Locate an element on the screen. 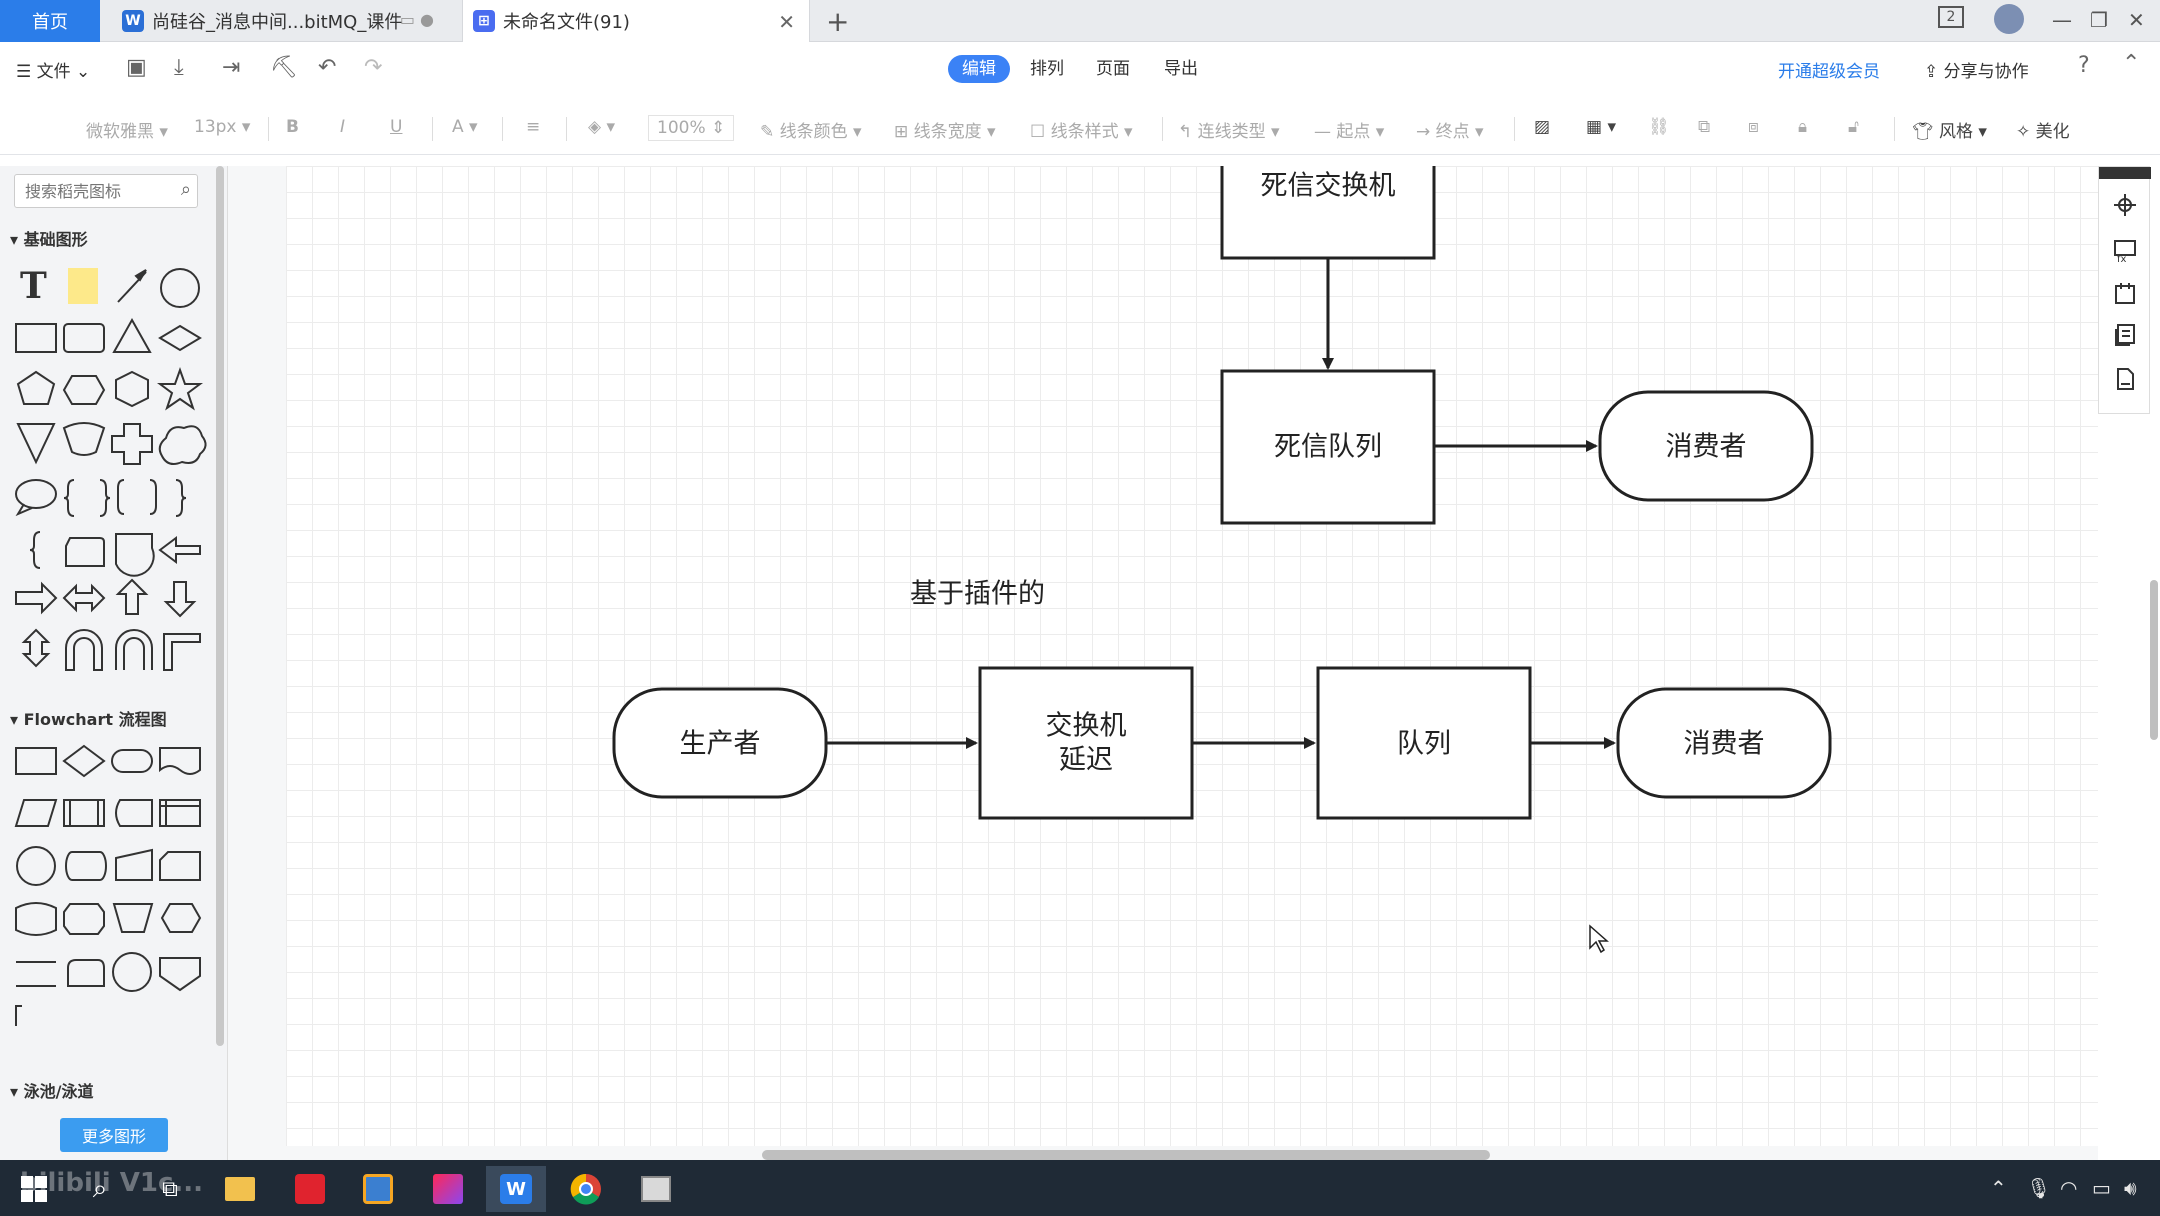 The width and height of the screenshot is (2160, 1216). start-menu-icon is located at coordinates (34, 1189).